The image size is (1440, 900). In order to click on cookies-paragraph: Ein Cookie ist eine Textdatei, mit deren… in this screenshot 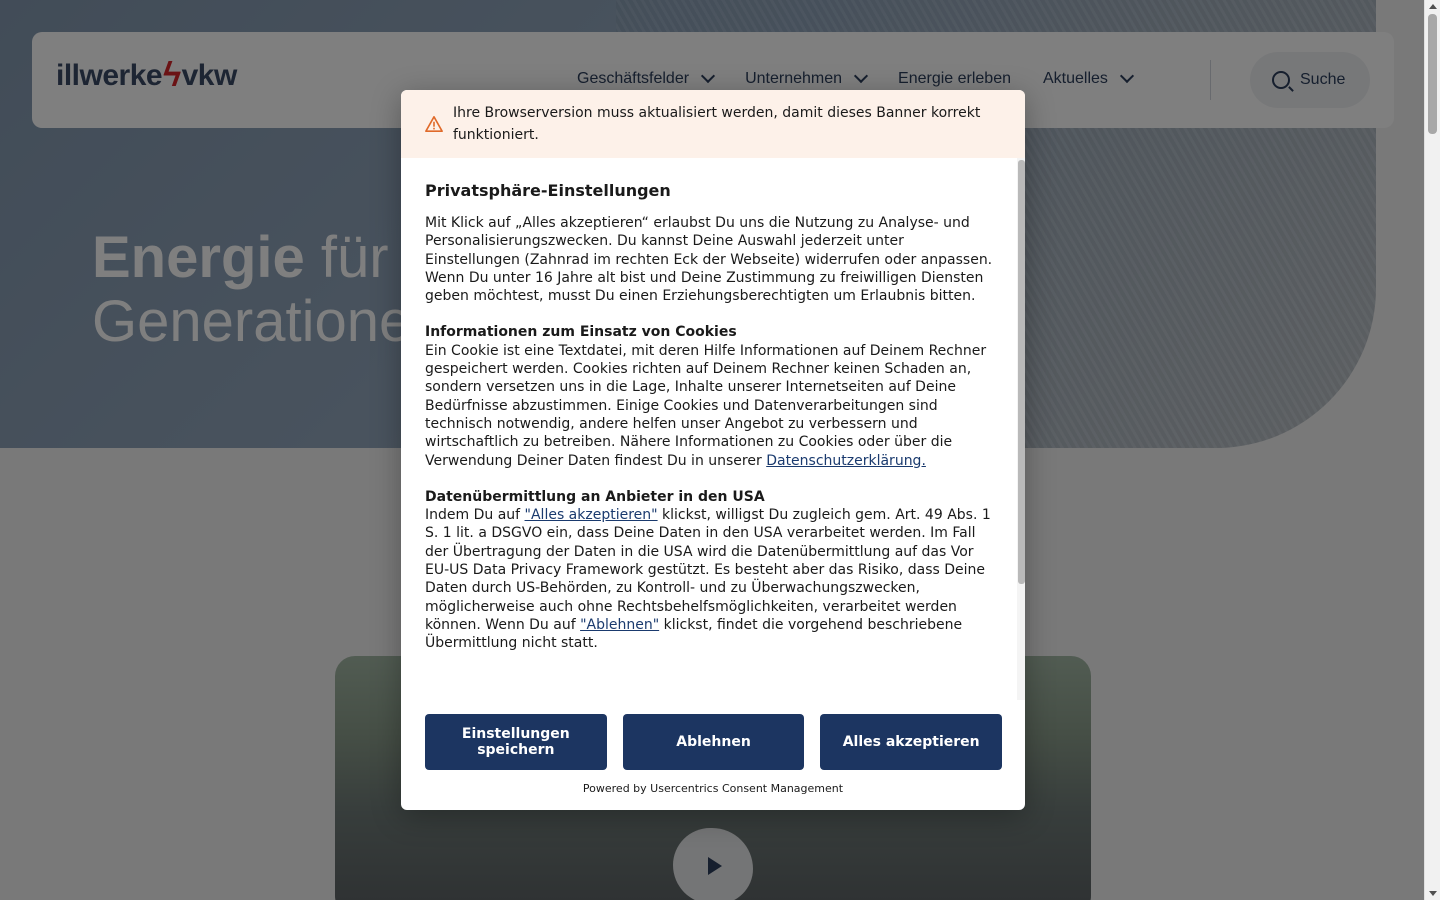, I will do `click(711, 406)`.